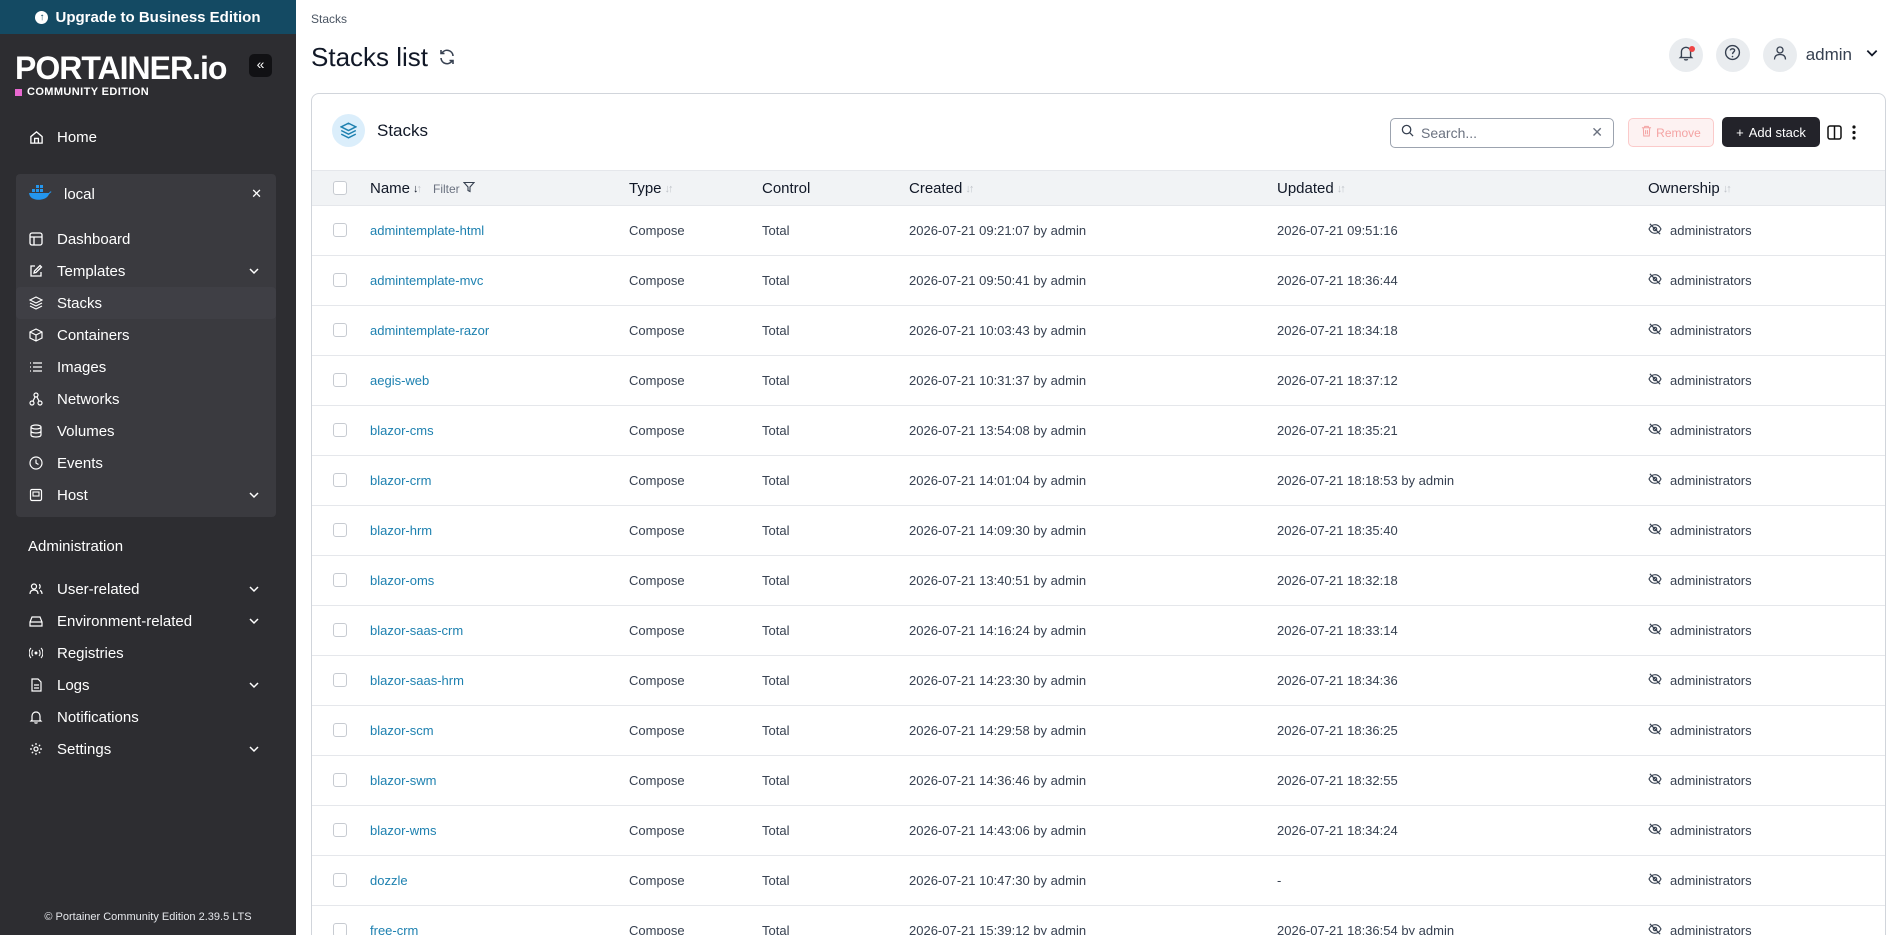  I want to click on sidebar-item-home: Home, so click(146, 137).